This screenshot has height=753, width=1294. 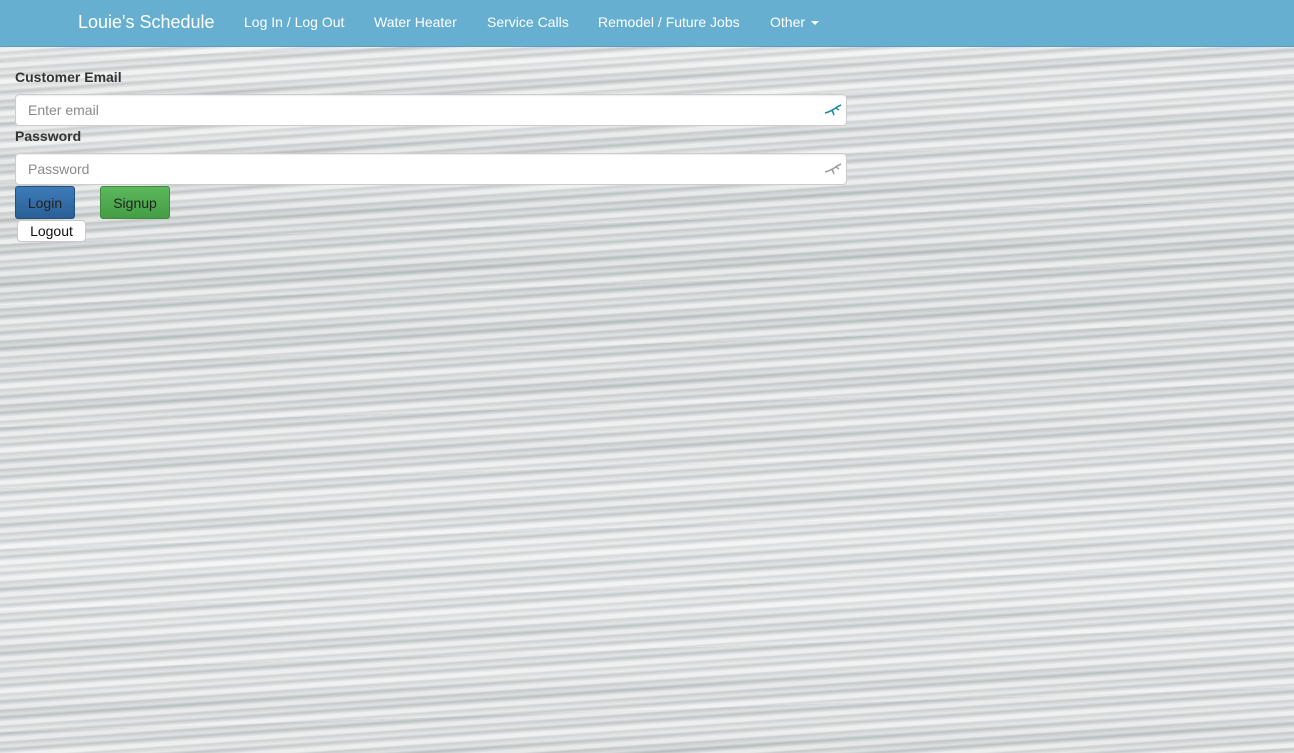 I want to click on nav-other-dropdown: Other, so click(x=795, y=22).